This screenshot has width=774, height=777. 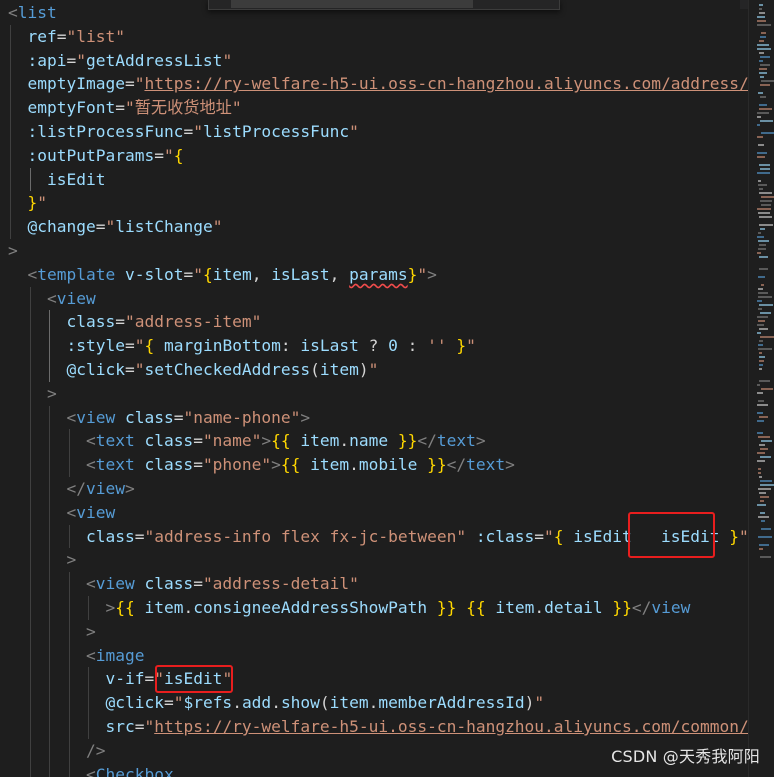 What do you see at coordinates (671, 535) in the screenshot?
I see `highlight-box-isedit-class` at bounding box center [671, 535].